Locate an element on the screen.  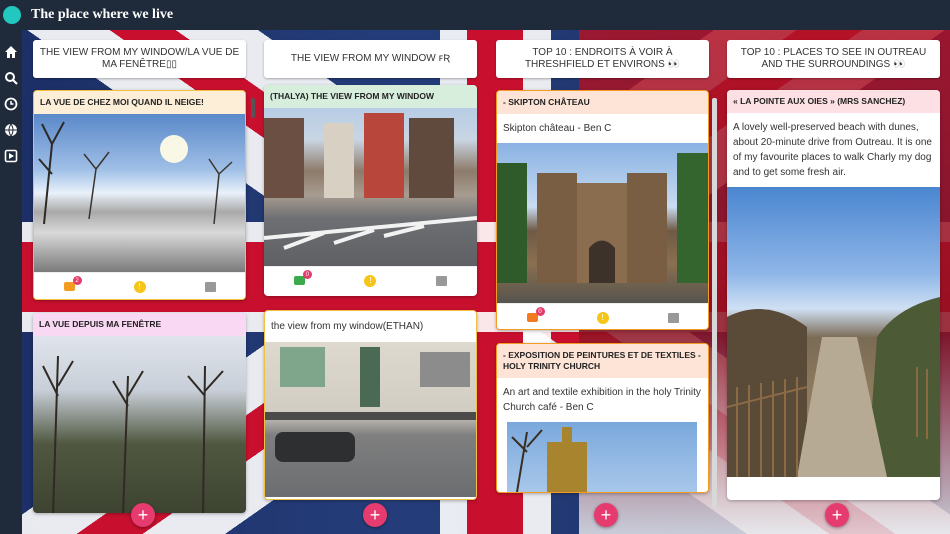
comment-icon: 2 is located at coordinates (72, 283).